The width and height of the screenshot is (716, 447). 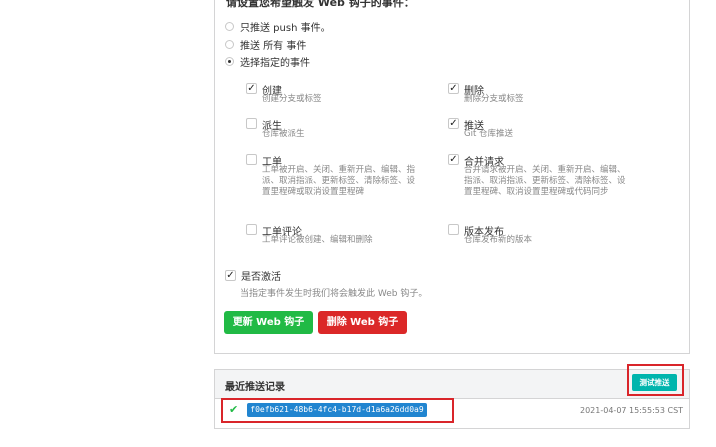 What do you see at coordinates (251, 88) in the screenshot?
I see `event-create-checkbox: ✓` at bounding box center [251, 88].